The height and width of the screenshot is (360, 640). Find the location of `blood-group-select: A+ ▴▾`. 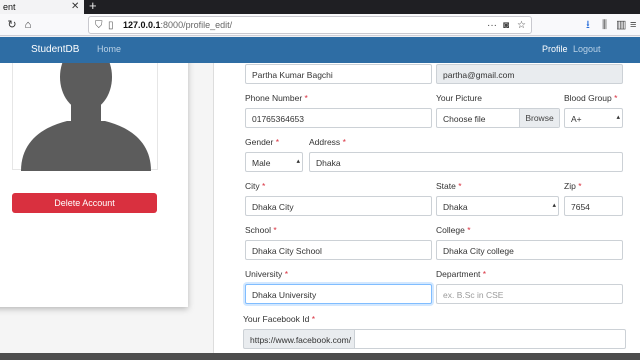

blood-group-select: A+ ▴▾ is located at coordinates (593, 118).